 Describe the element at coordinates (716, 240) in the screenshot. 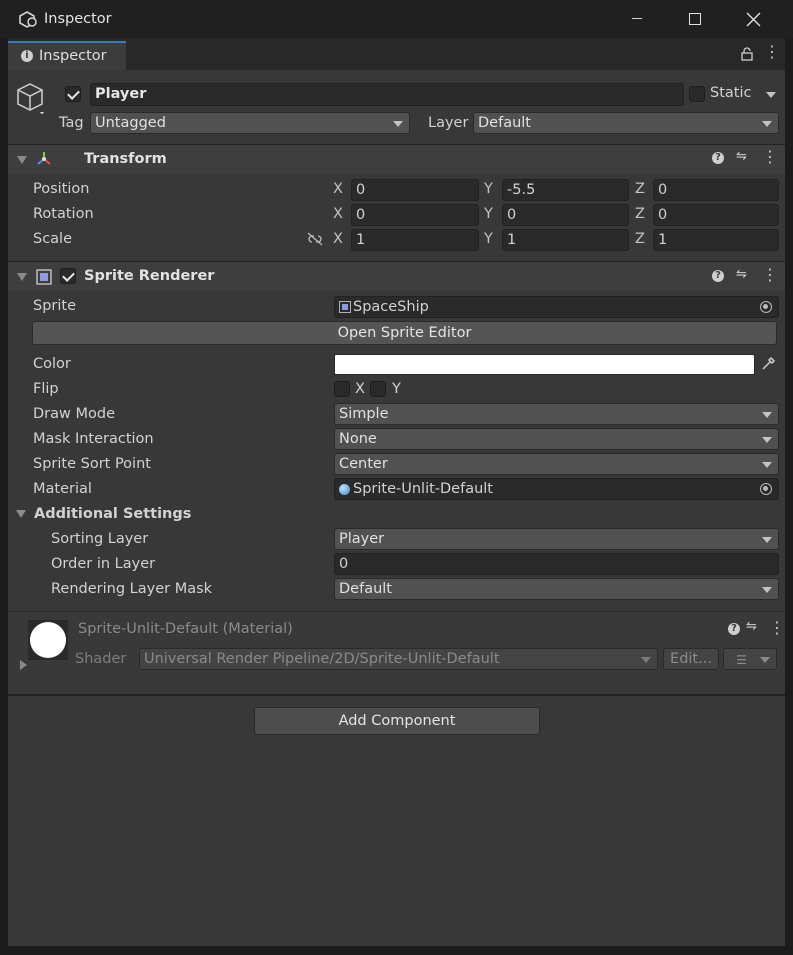

I see `scale-z-input: 1` at that location.